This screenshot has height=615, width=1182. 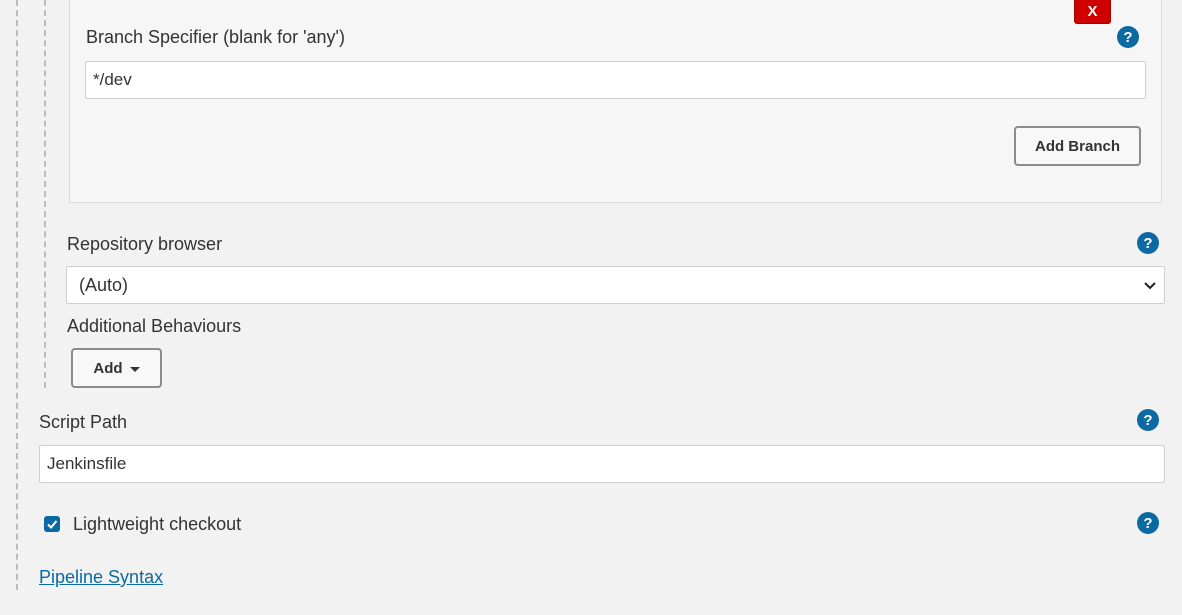 What do you see at coordinates (154, 326) in the screenshot?
I see `additional-behaviours-label: Additional Behaviours` at bounding box center [154, 326].